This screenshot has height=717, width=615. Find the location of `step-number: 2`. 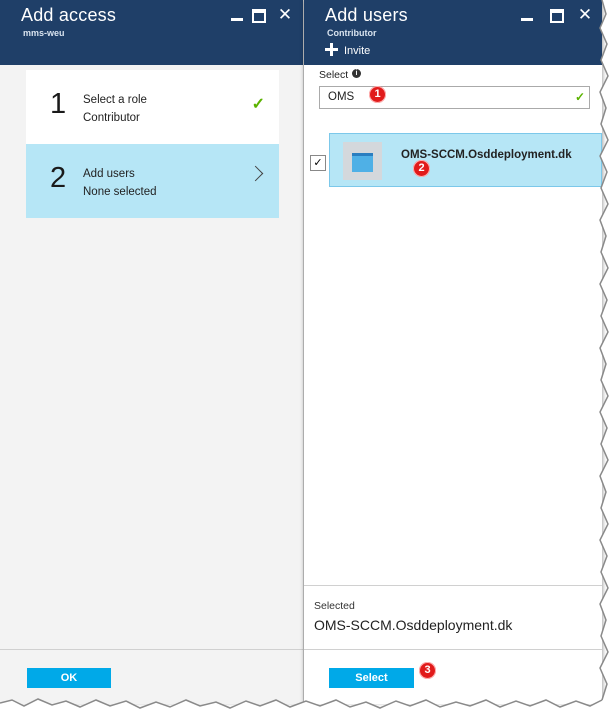

step-number: 2 is located at coordinates (58, 178).